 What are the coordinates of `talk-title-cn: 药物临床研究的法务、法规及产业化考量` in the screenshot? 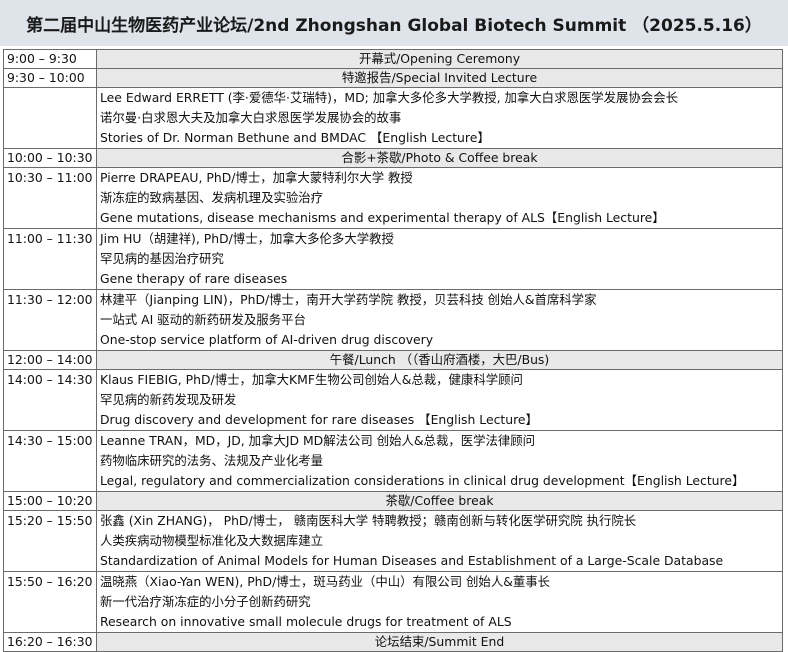 It's located at (212, 460).